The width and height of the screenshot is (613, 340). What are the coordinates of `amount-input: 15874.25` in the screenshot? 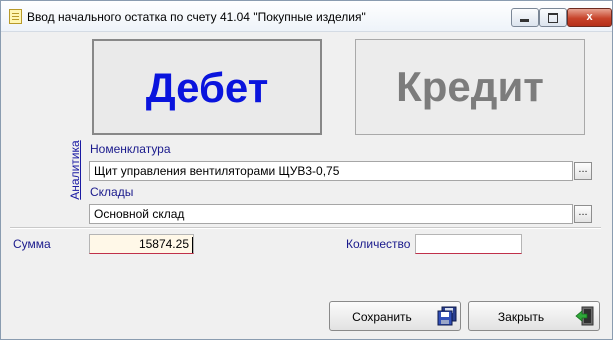 It's located at (141, 244).